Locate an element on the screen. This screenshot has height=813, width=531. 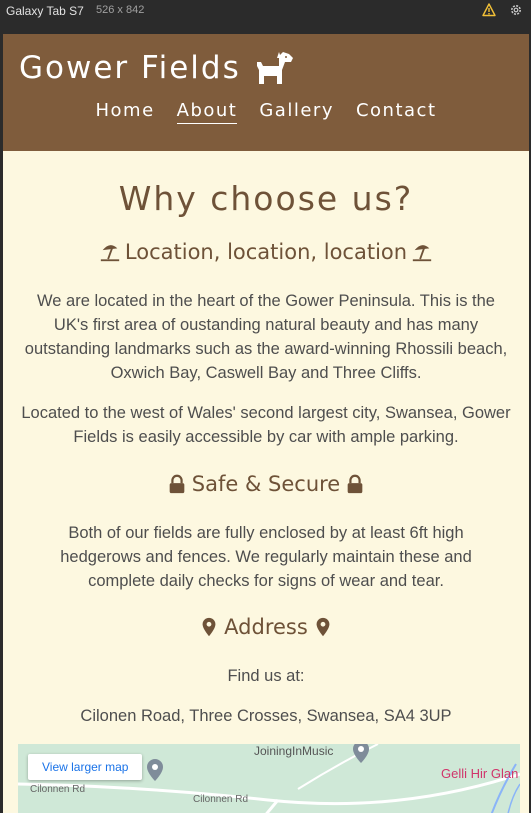
address-intro: Find us at: is located at coordinates (266, 676).